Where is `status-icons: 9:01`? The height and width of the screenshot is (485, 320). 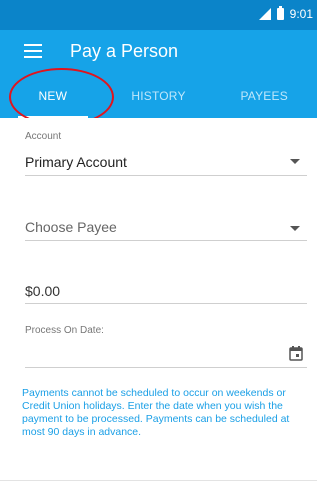
status-icons: 9:01 is located at coordinates (285, 13).